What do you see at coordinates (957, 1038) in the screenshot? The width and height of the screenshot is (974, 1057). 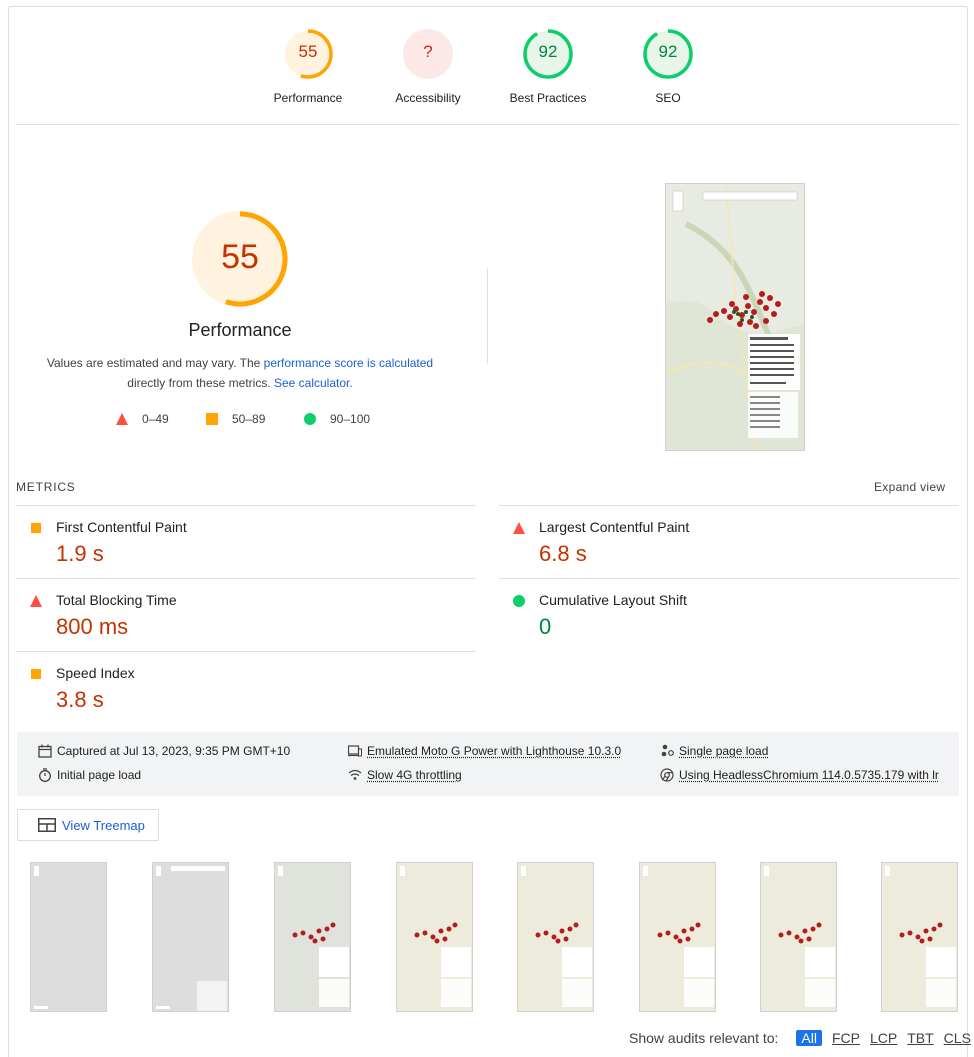 I see `filter-cls: CLS` at bounding box center [957, 1038].